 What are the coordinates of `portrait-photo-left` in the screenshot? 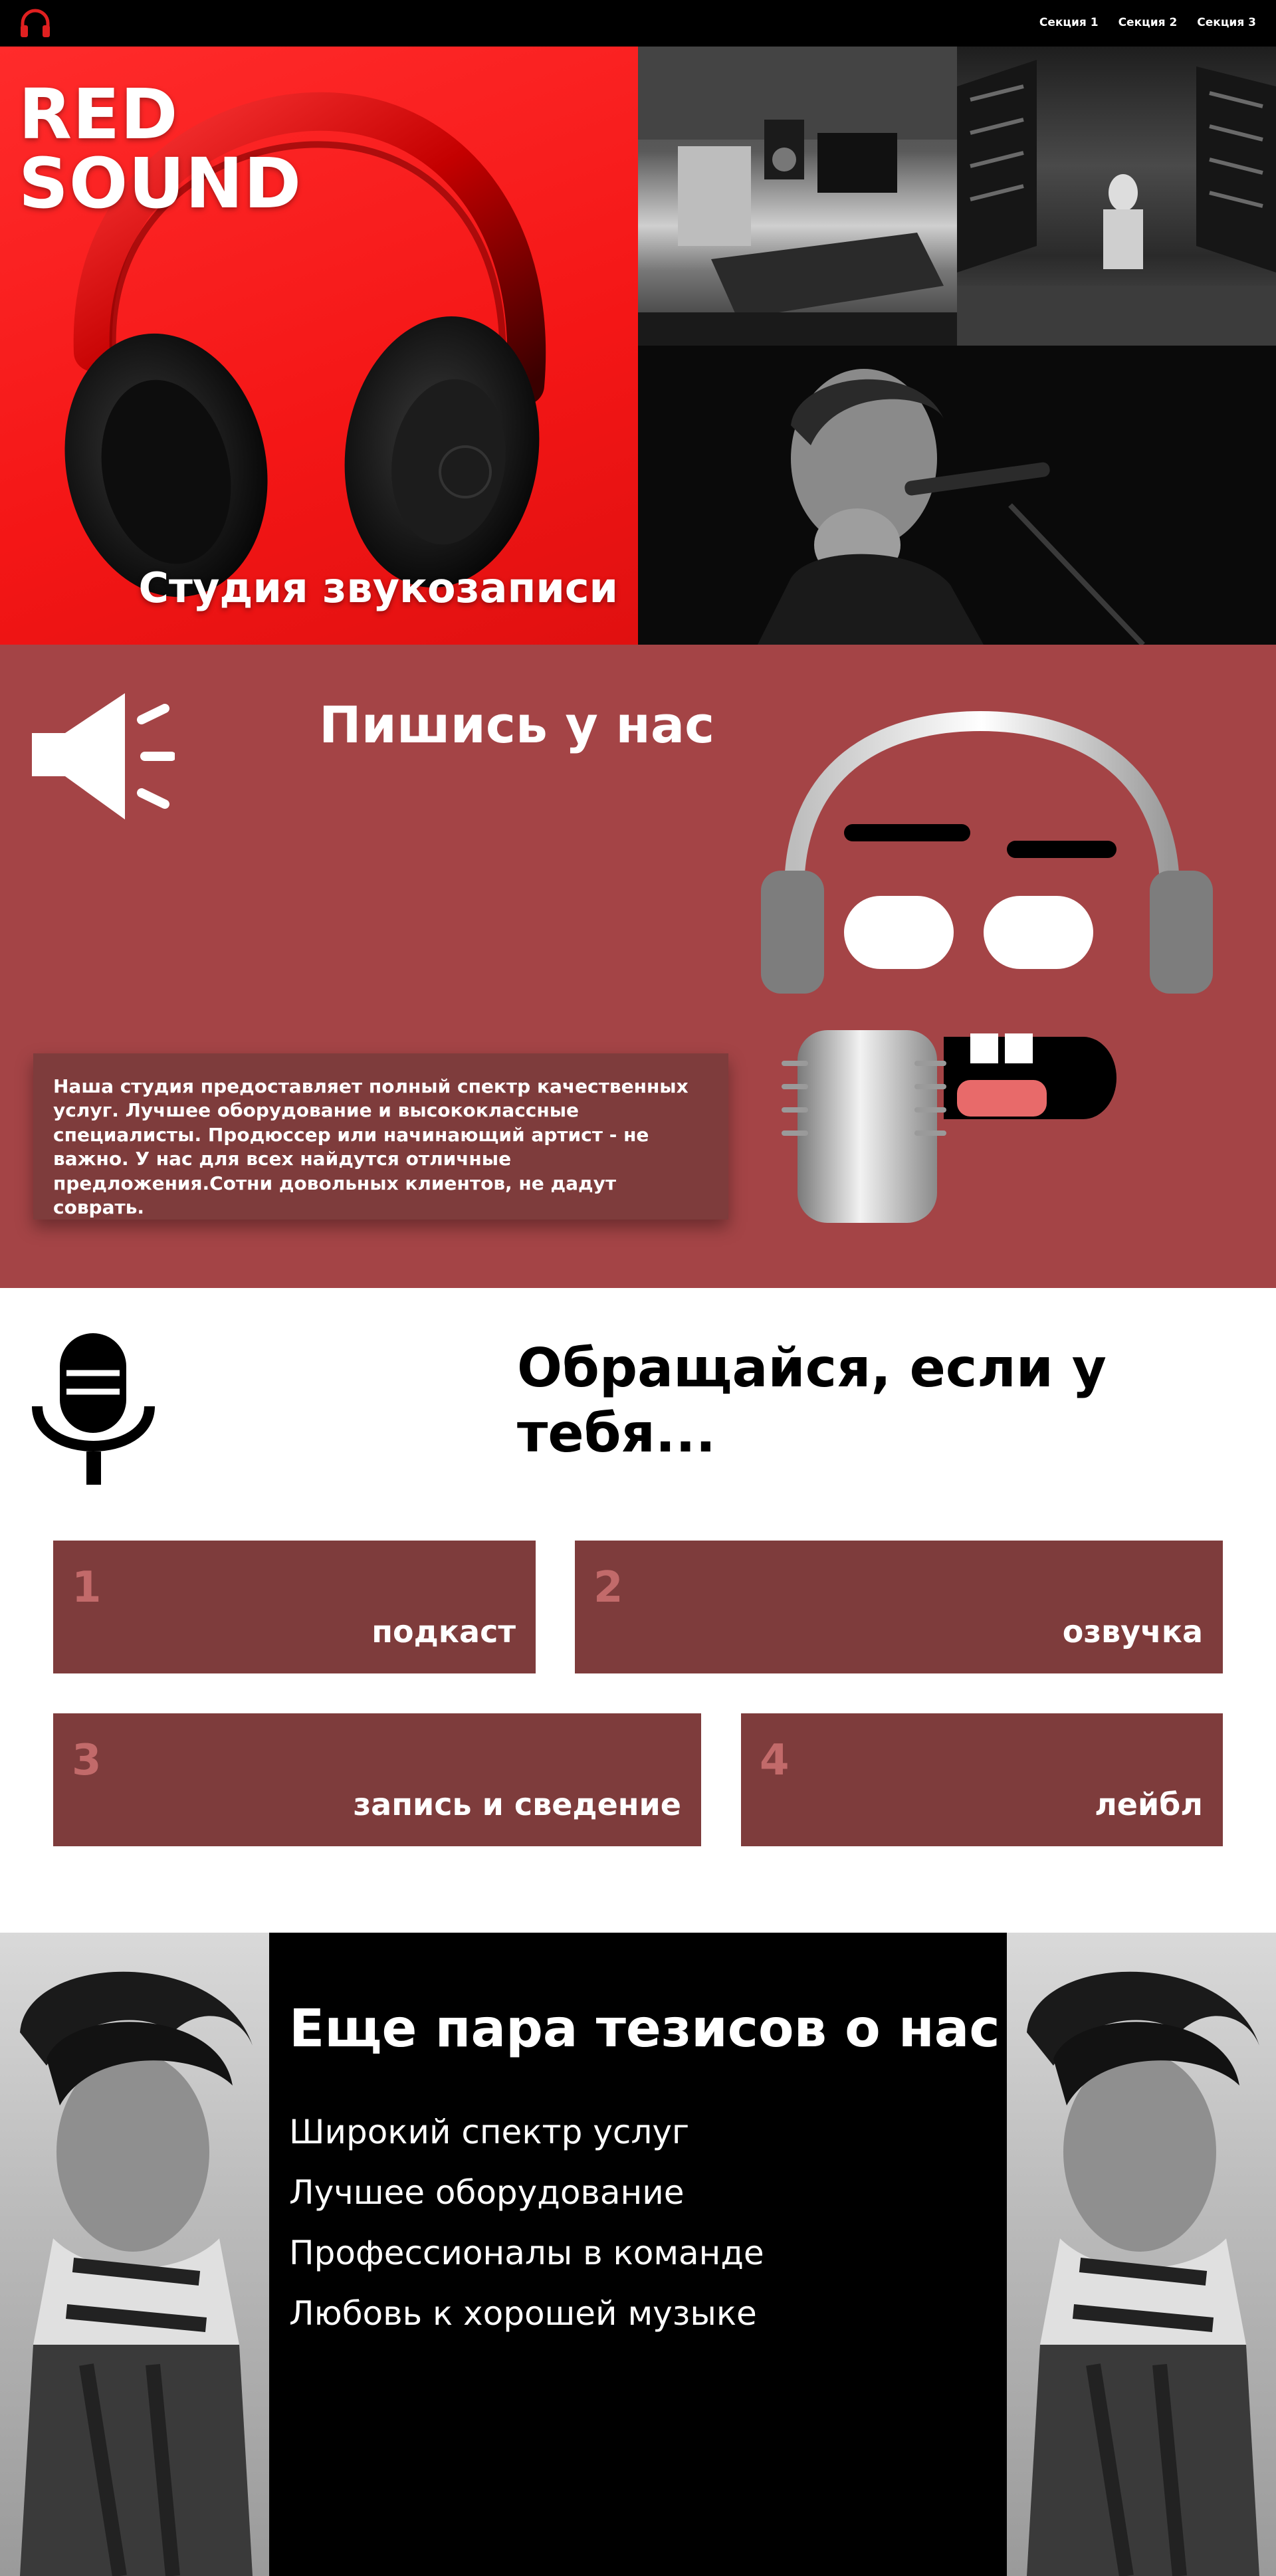 It's located at (134, 2254).